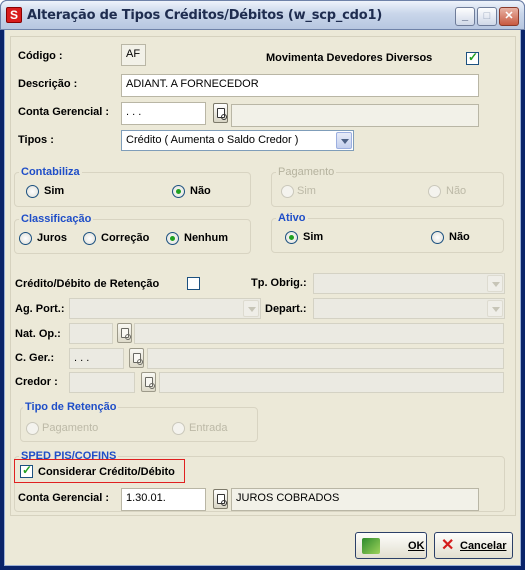  Describe the element at coordinates (465, 16) in the screenshot. I see `minimize-button: _` at that location.